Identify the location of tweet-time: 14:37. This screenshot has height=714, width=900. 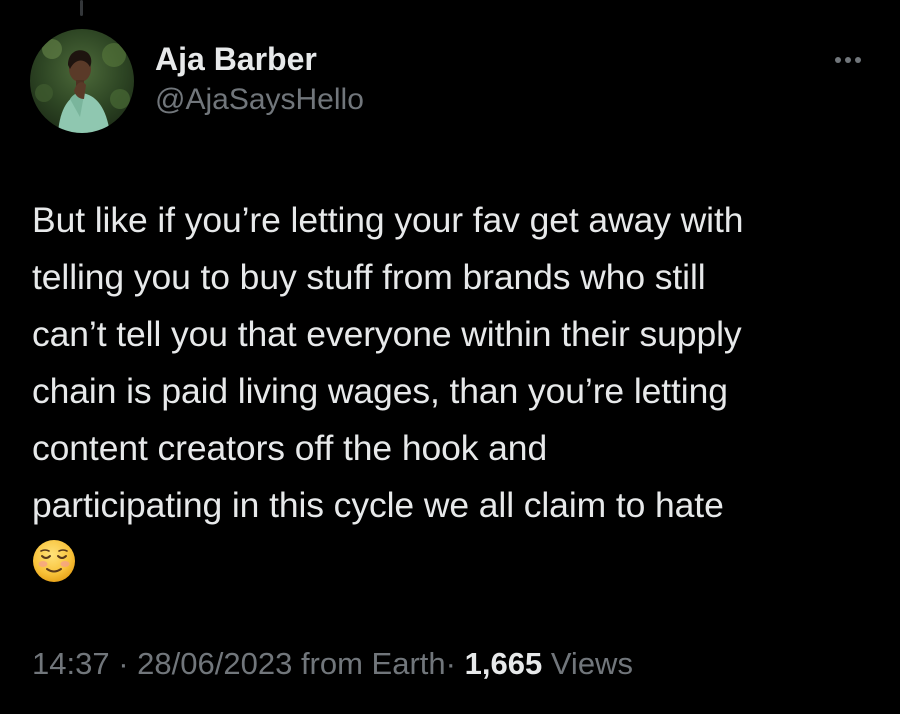
(71, 663).